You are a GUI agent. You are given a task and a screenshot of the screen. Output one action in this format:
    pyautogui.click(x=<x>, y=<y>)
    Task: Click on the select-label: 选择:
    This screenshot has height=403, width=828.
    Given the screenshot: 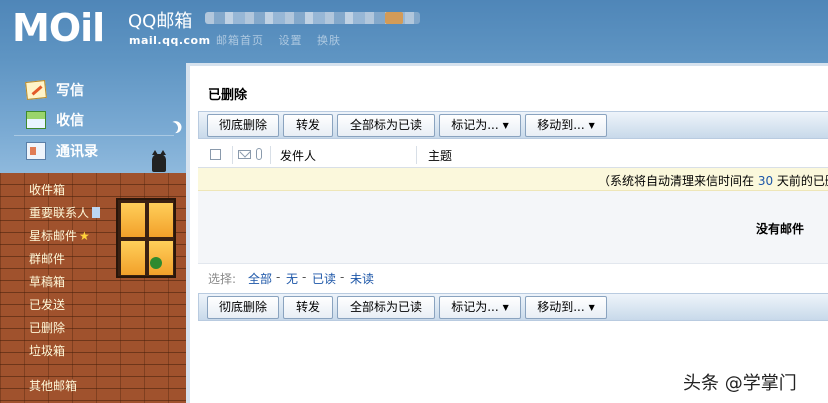 What is the action you would take?
    pyautogui.click(x=222, y=279)
    